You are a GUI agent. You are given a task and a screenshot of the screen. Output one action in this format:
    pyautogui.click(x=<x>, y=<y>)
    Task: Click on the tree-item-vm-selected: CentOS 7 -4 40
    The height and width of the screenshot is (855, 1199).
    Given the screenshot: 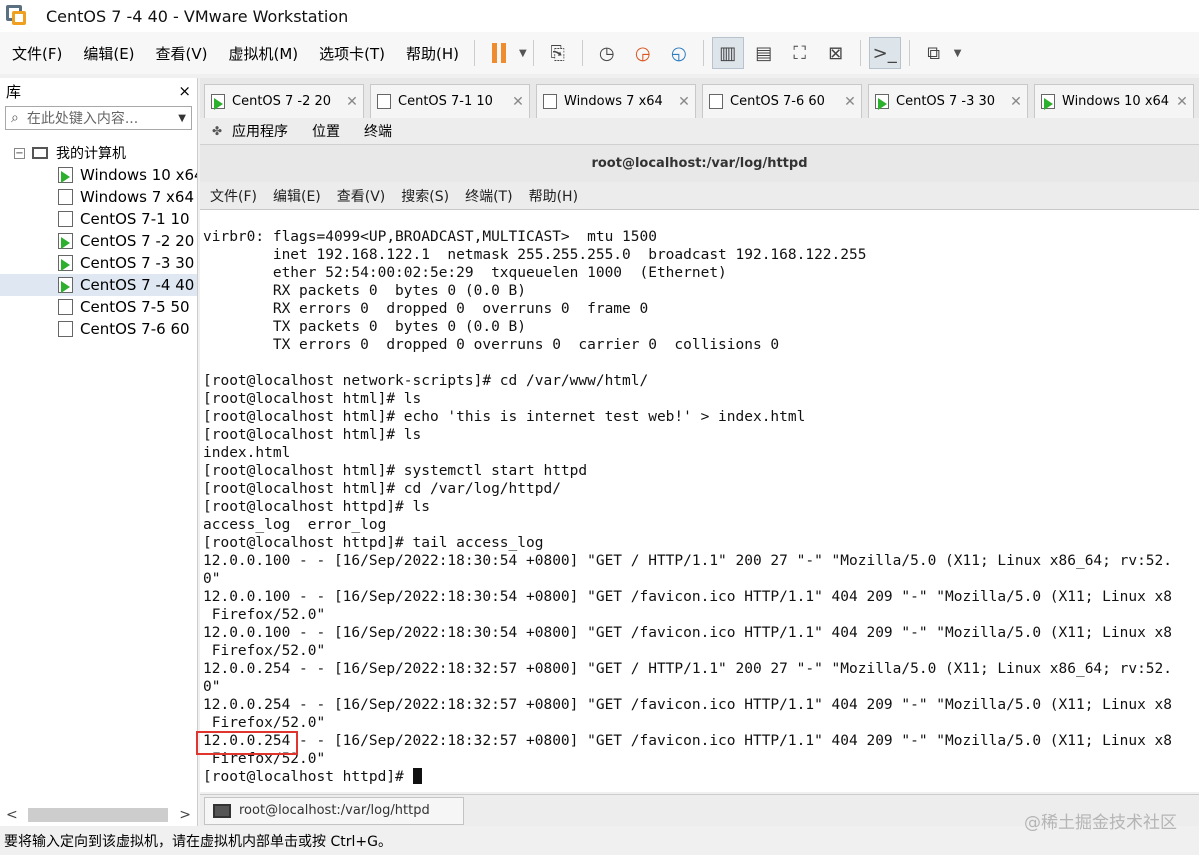 What is the action you would take?
    pyautogui.click(x=98, y=285)
    